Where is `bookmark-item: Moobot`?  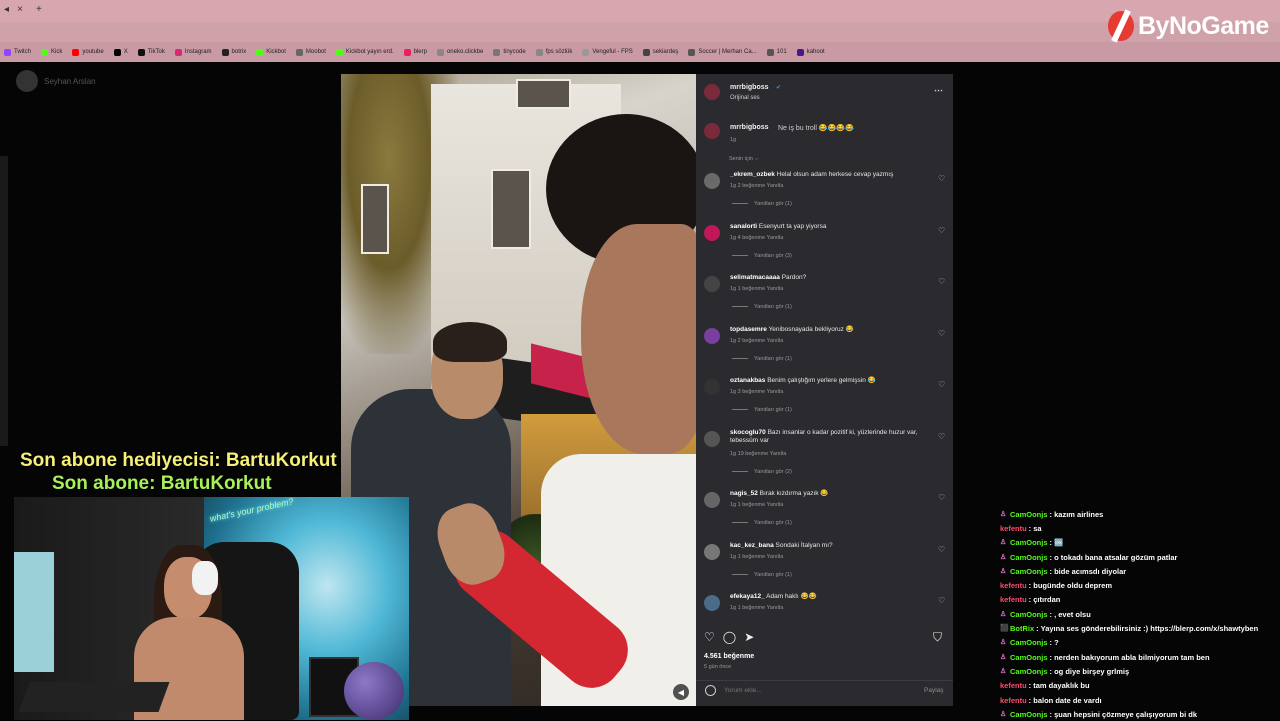
bookmark-item: Moobot is located at coordinates (310, 52).